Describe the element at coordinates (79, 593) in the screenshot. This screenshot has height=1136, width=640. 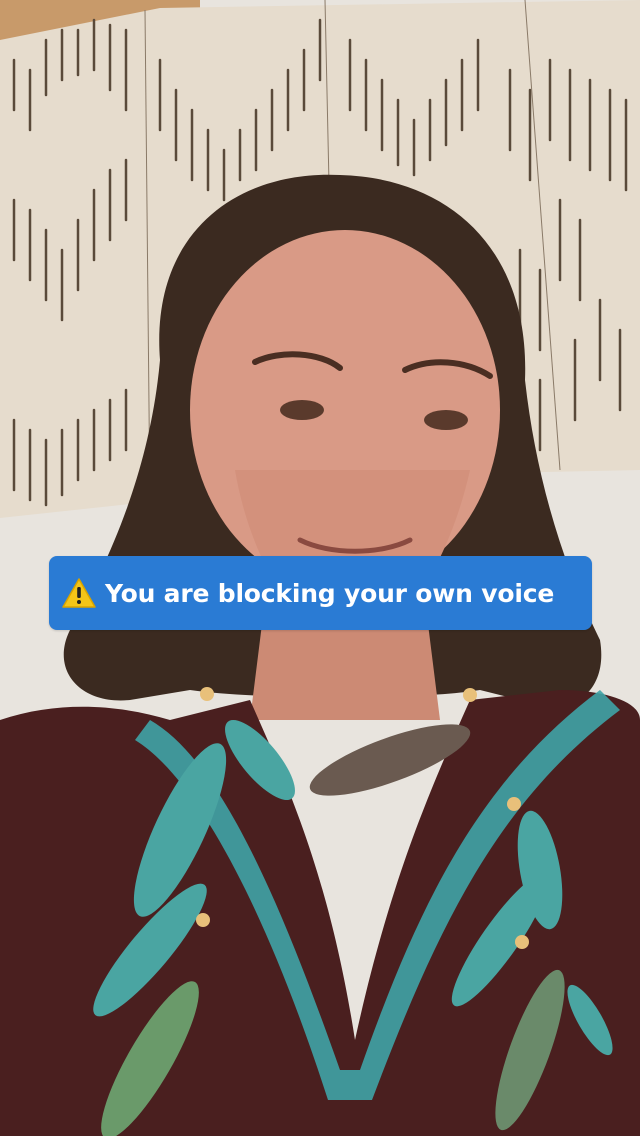
I see `warning-icon` at that location.